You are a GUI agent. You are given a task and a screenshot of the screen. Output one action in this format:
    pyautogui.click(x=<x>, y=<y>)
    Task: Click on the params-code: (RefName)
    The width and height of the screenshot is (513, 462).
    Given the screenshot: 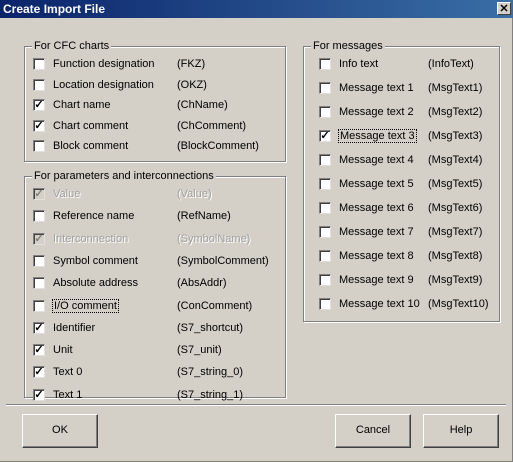 What is the action you would take?
    pyautogui.click(x=204, y=216)
    